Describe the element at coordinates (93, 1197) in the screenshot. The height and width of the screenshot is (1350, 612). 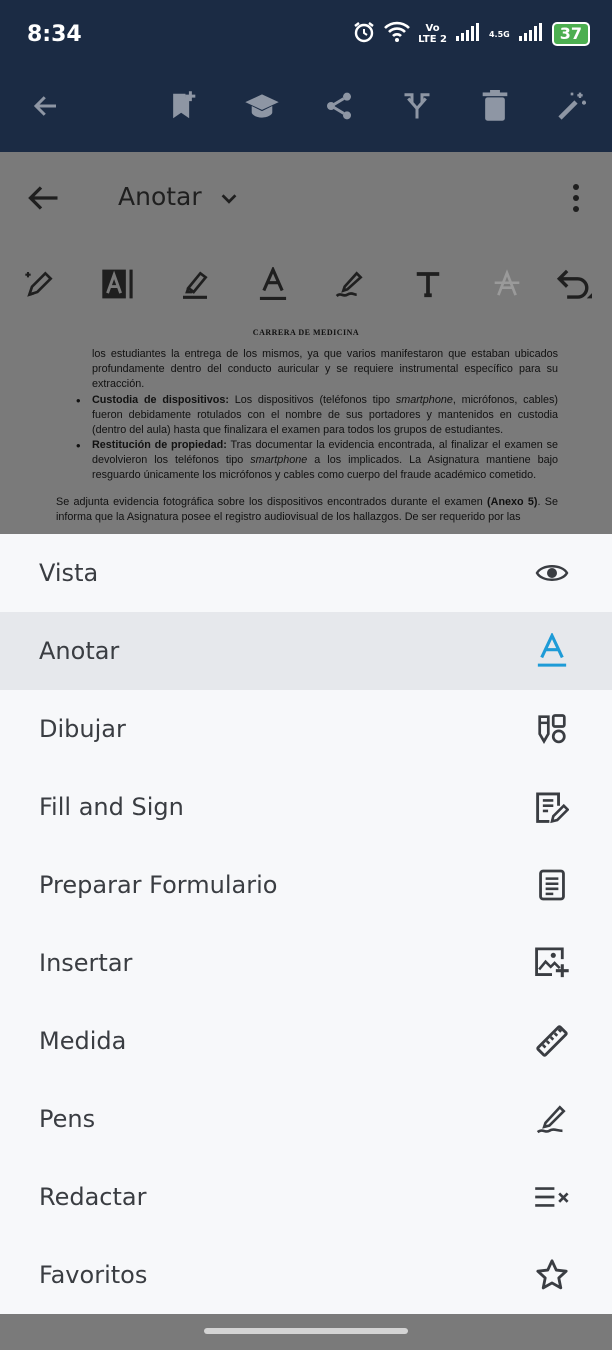
I see `menu-item-label: Redactar` at that location.